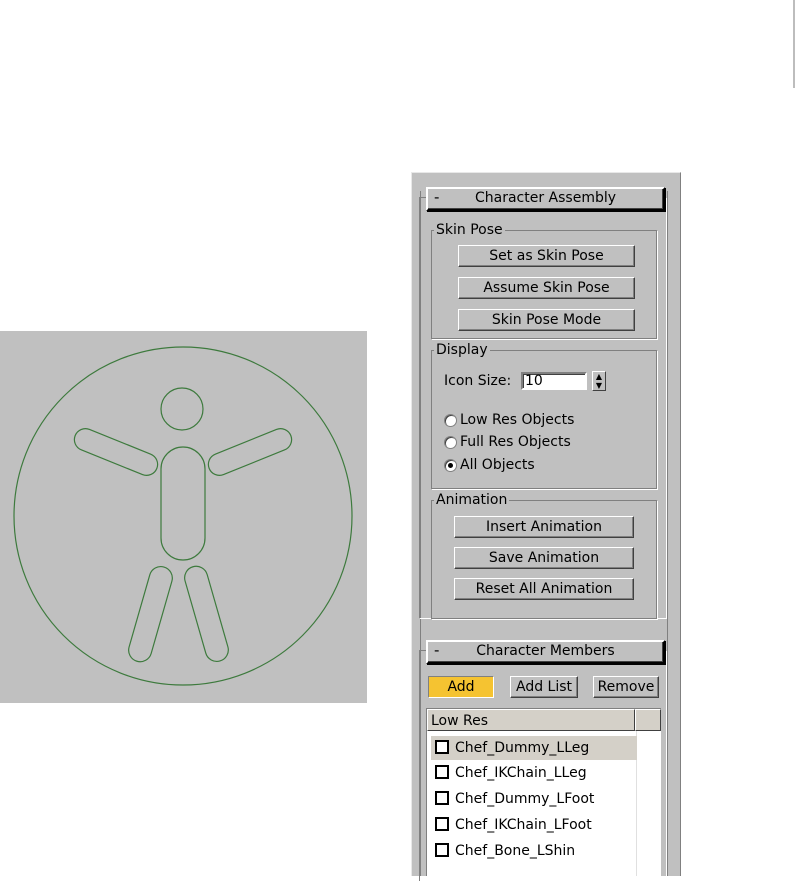 The width and height of the screenshot is (795, 881). What do you see at coordinates (116, 452) in the screenshot?
I see `icon-right-arm` at bounding box center [116, 452].